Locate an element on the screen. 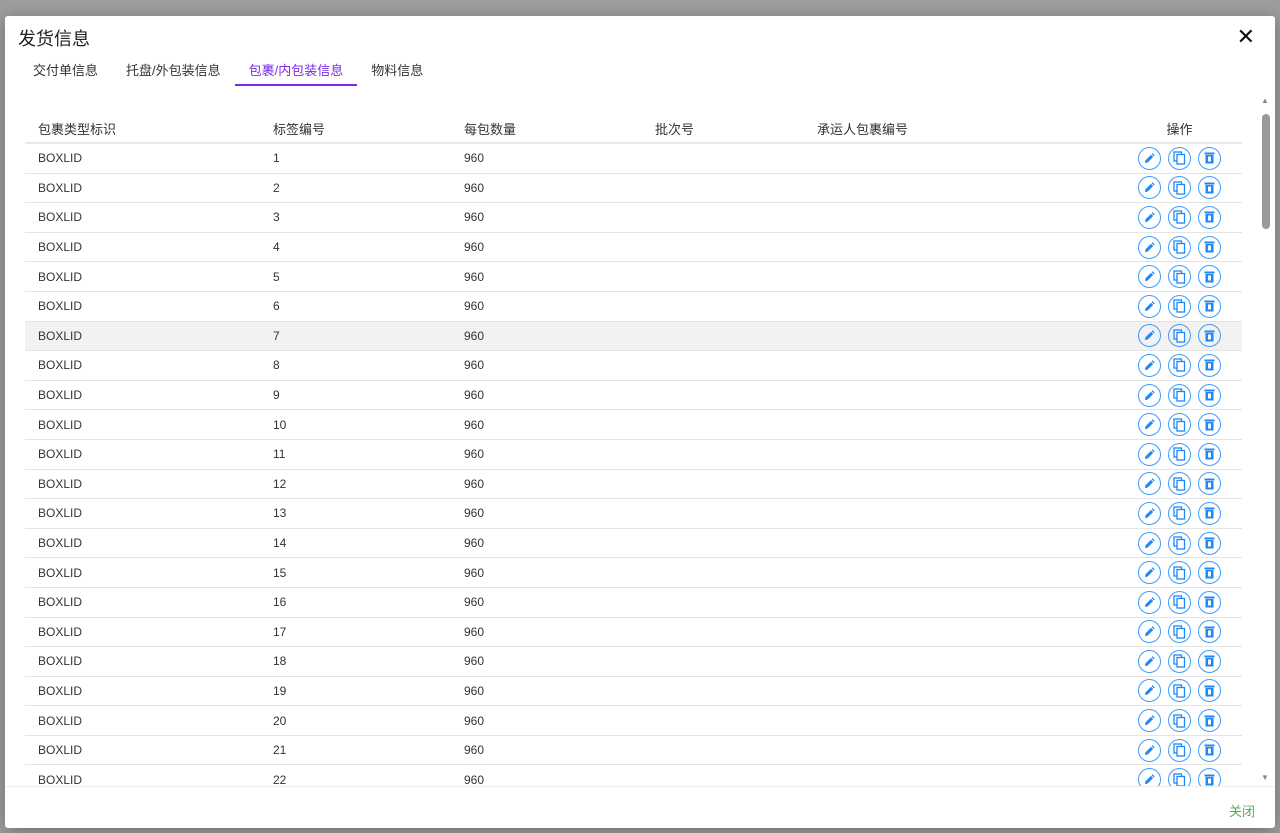 The height and width of the screenshot is (833, 1280). scrollbar: ▲ ▼ is located at coordinates (1266, 439).